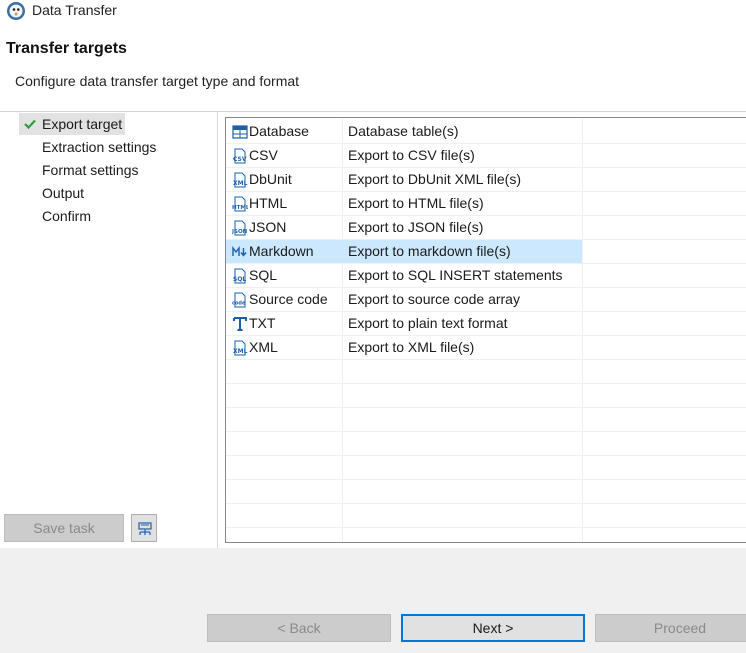 The width and height of the screenshot is (746, 653). What do you see at coordinates (90, 170) in the screenshot?
I see `nav-step-label: Format settings` at bounding box center [90, 170].